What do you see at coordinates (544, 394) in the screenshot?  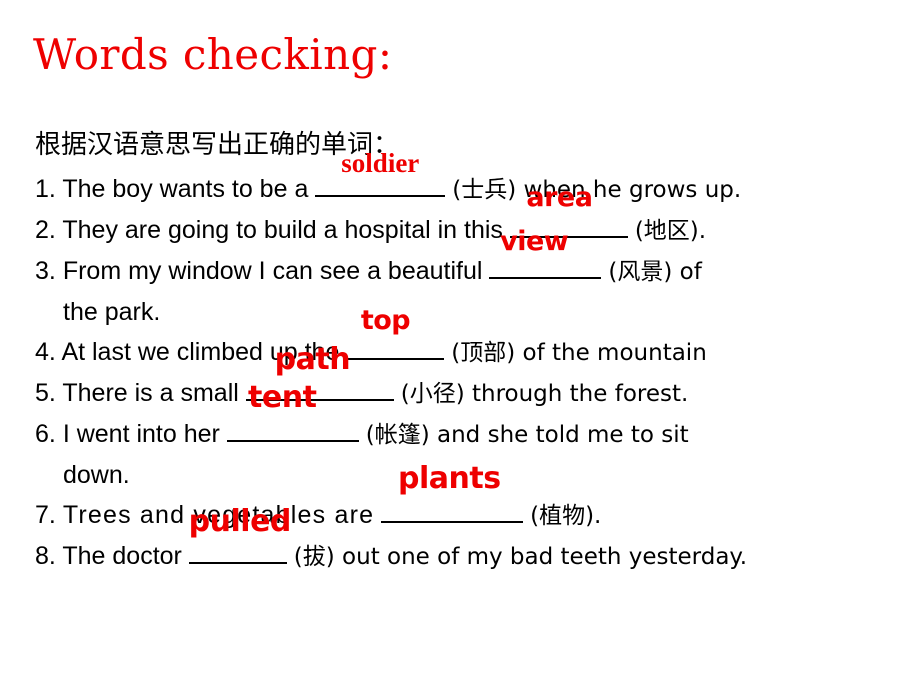 I see `question-text-after-5: (小径) through the forest.` at bounding box center [544, 394].